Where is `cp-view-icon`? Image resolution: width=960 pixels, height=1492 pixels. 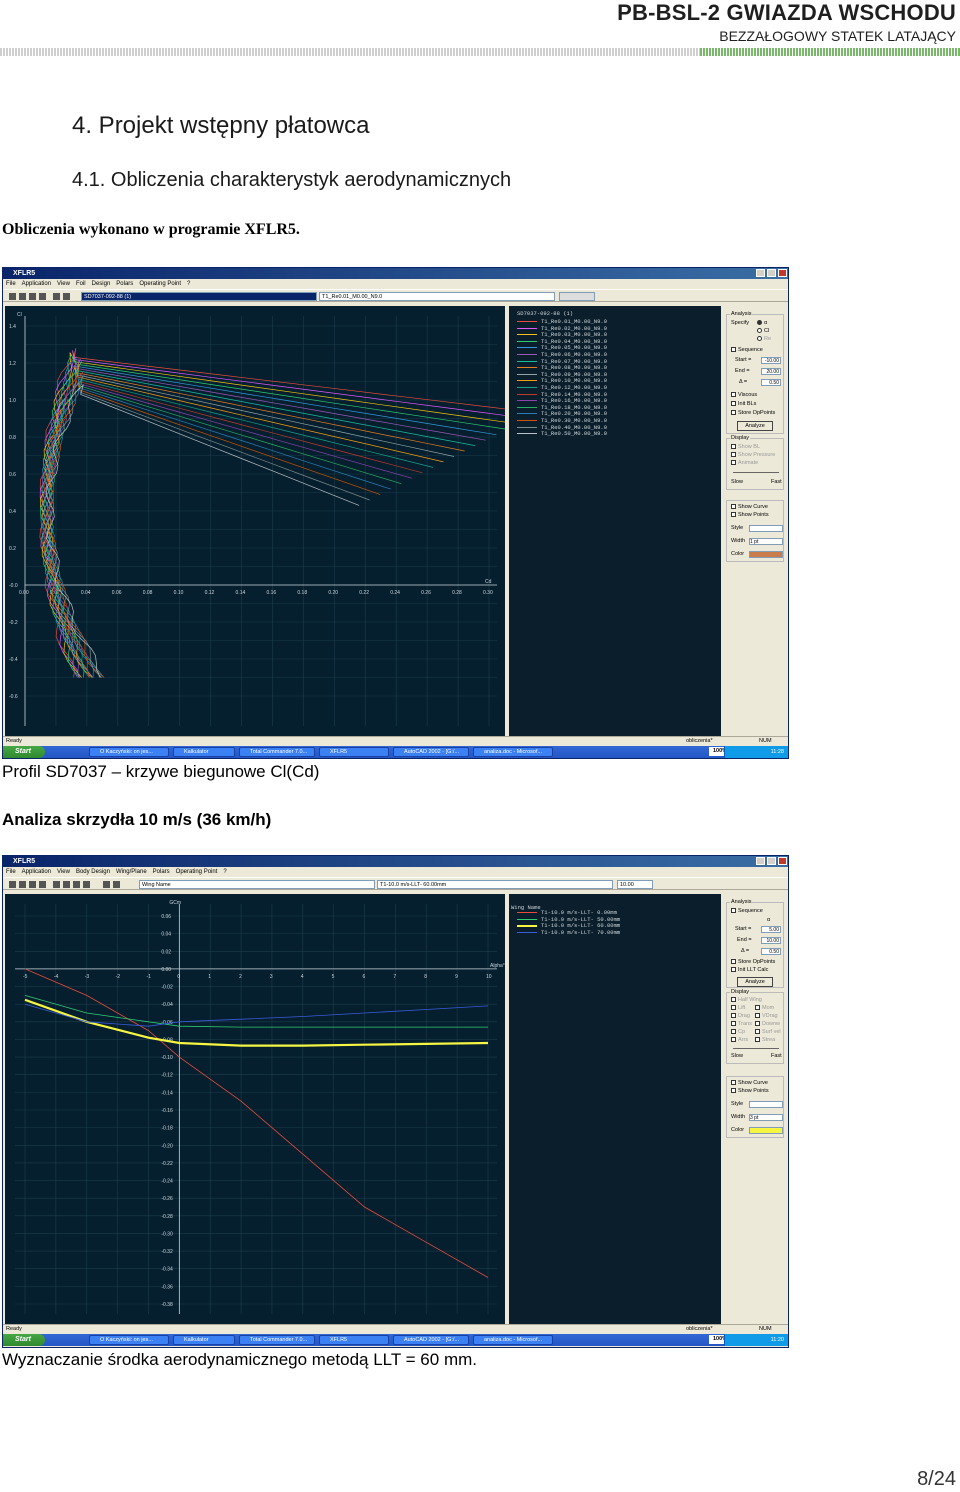
cp-view-icon is located at coordinates (116, 884).